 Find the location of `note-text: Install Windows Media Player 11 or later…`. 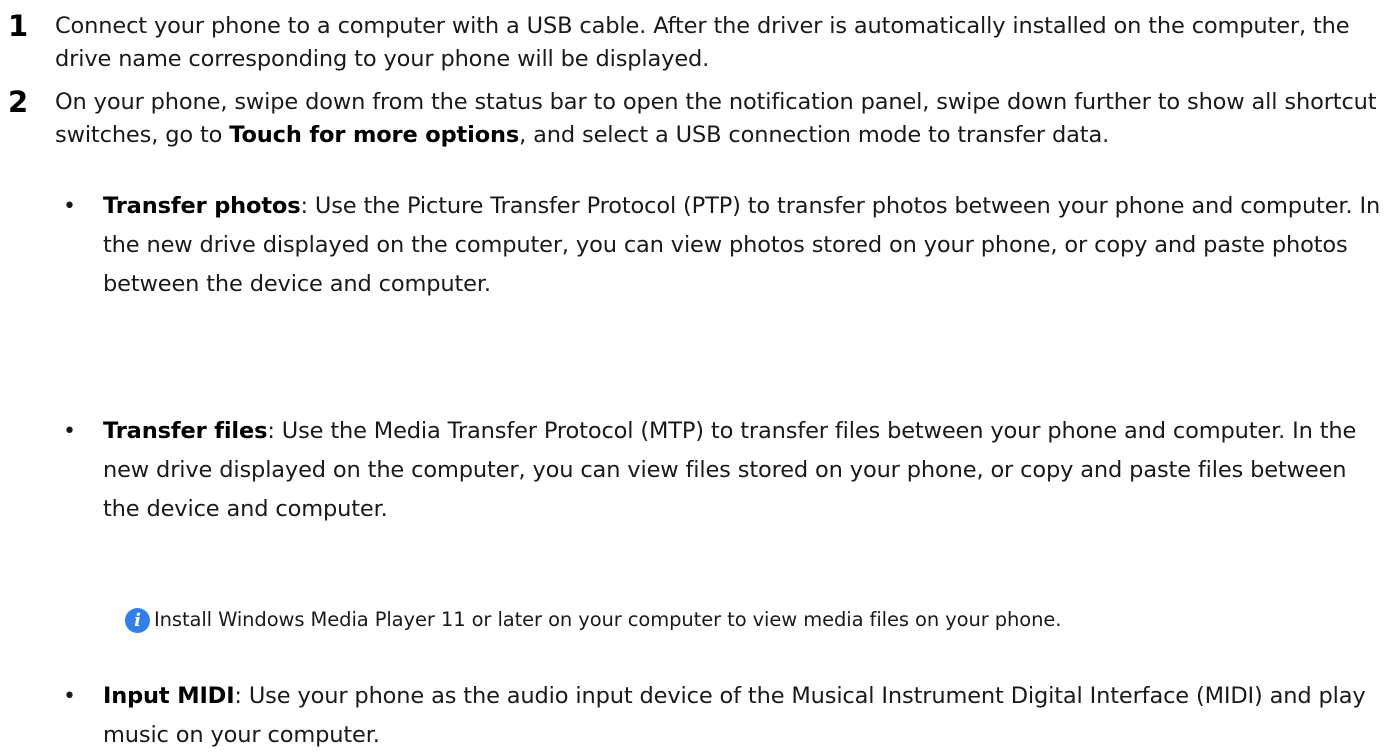

note-text: Install Windows Media Player 11 or later… is located at coordinates (608, 619).